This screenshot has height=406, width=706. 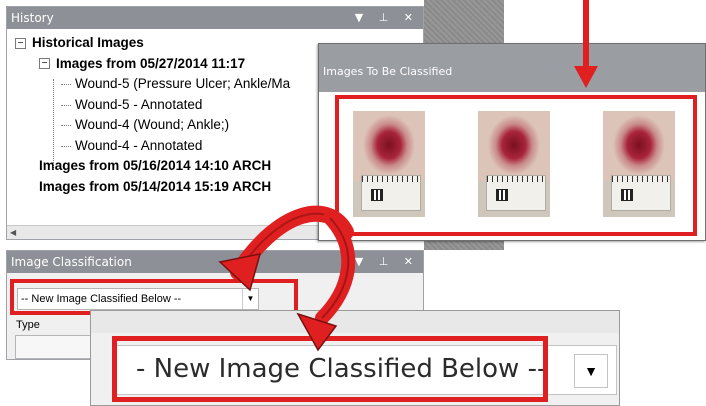 What do you see at coordinates (13, 232) in the screenshot?
I see `scroll-left-icon: ◀` at bounding box center [13, 232].